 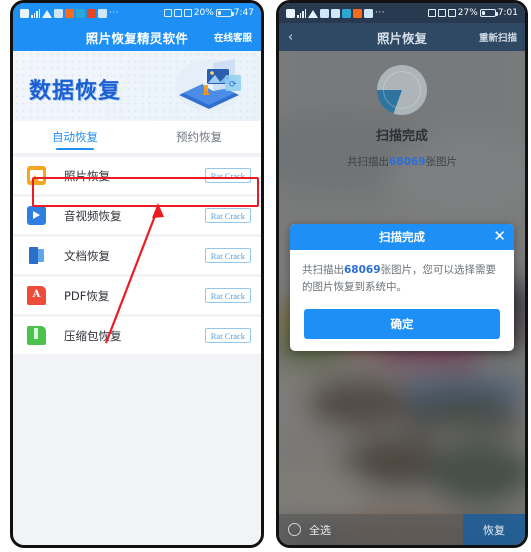 I want to click on clock-label: 7:01, so click(x=507, y=13).